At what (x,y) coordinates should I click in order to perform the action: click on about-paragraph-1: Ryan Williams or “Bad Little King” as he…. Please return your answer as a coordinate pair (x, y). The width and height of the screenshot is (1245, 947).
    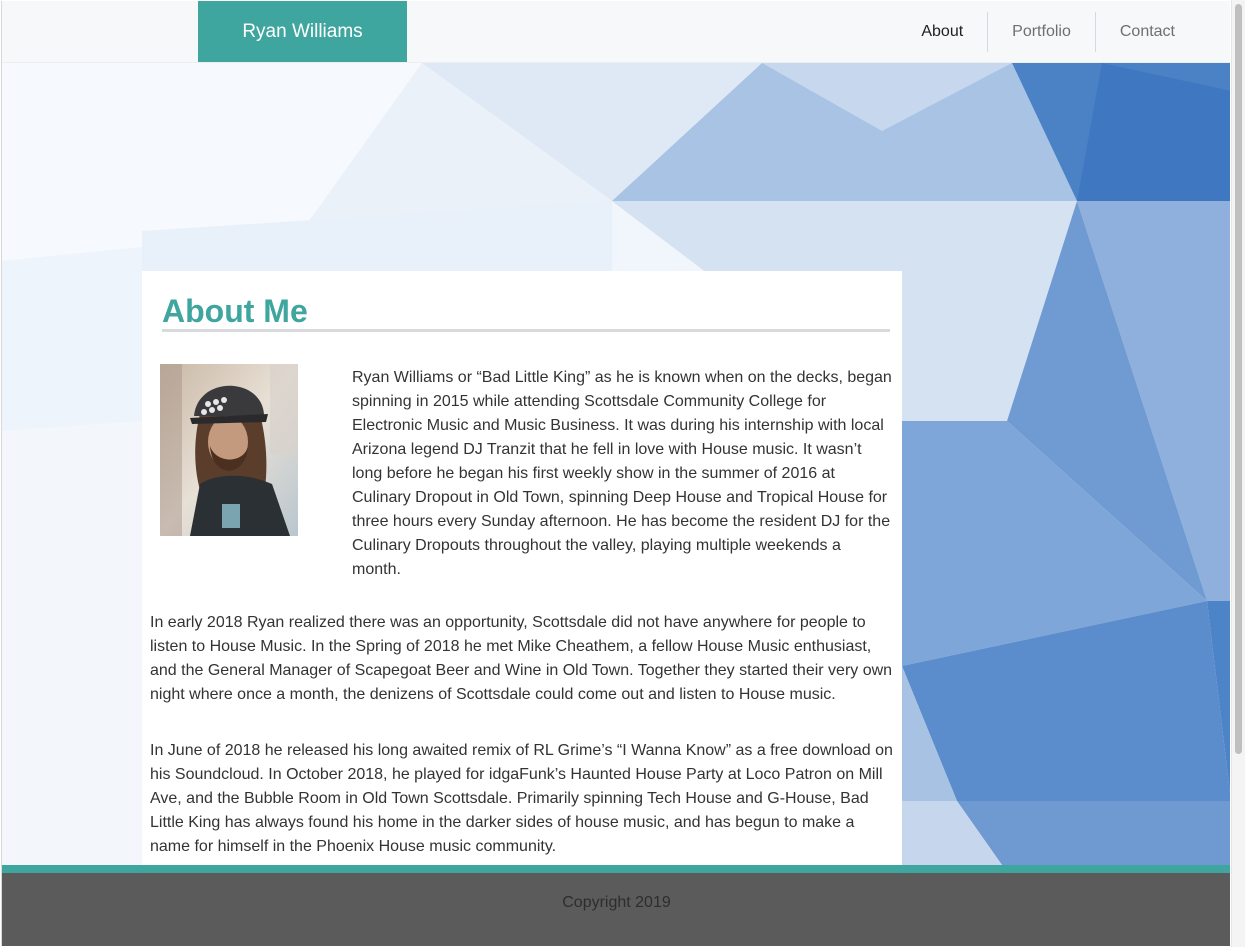
    Looking at the image, I should click on (622, 473).